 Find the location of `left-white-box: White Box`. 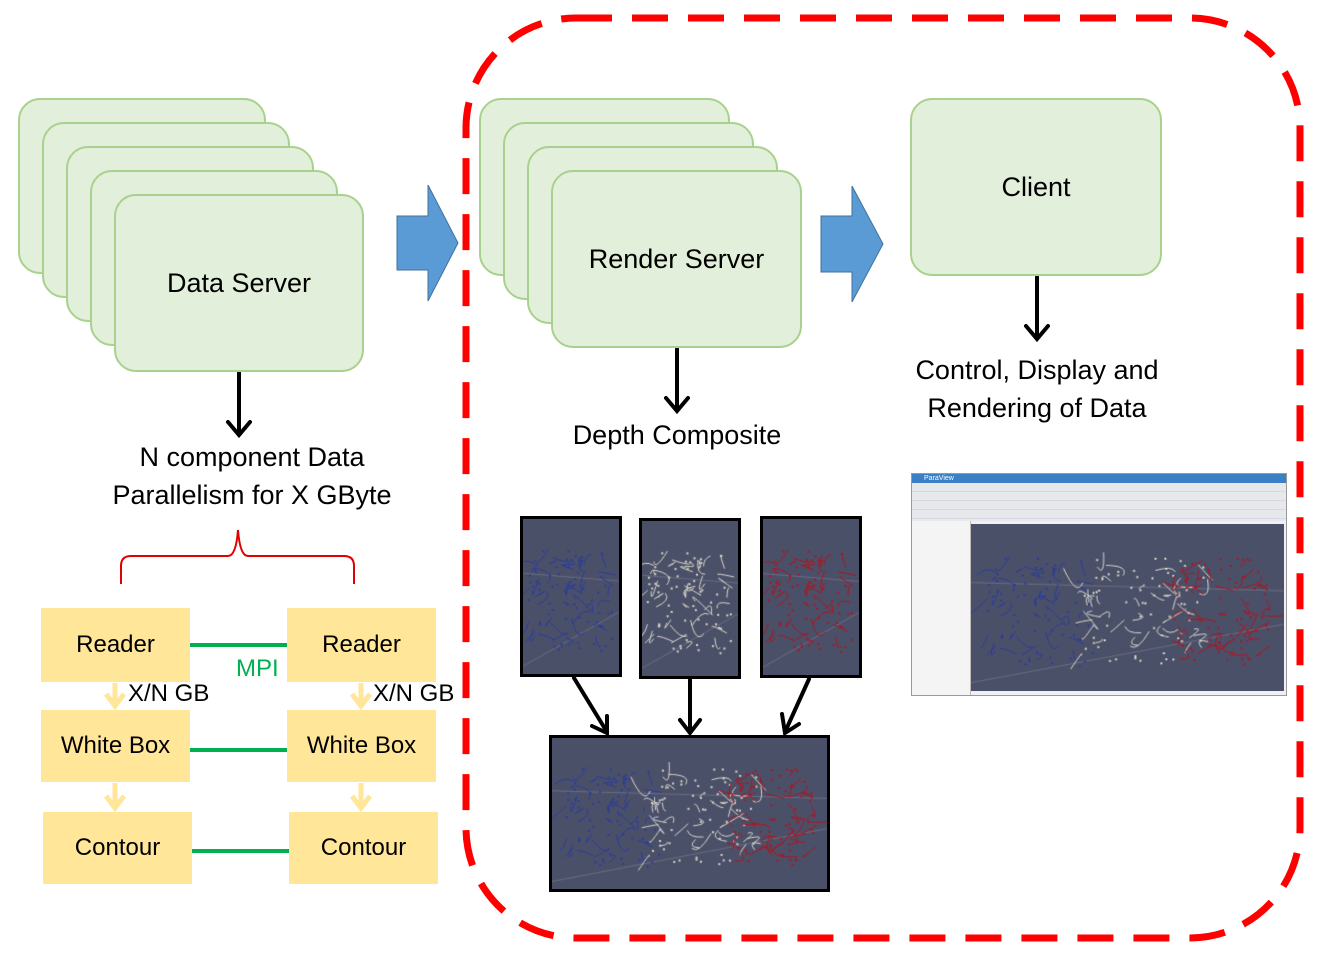

left-white-box: White Box is located at coordinates (115, 746).